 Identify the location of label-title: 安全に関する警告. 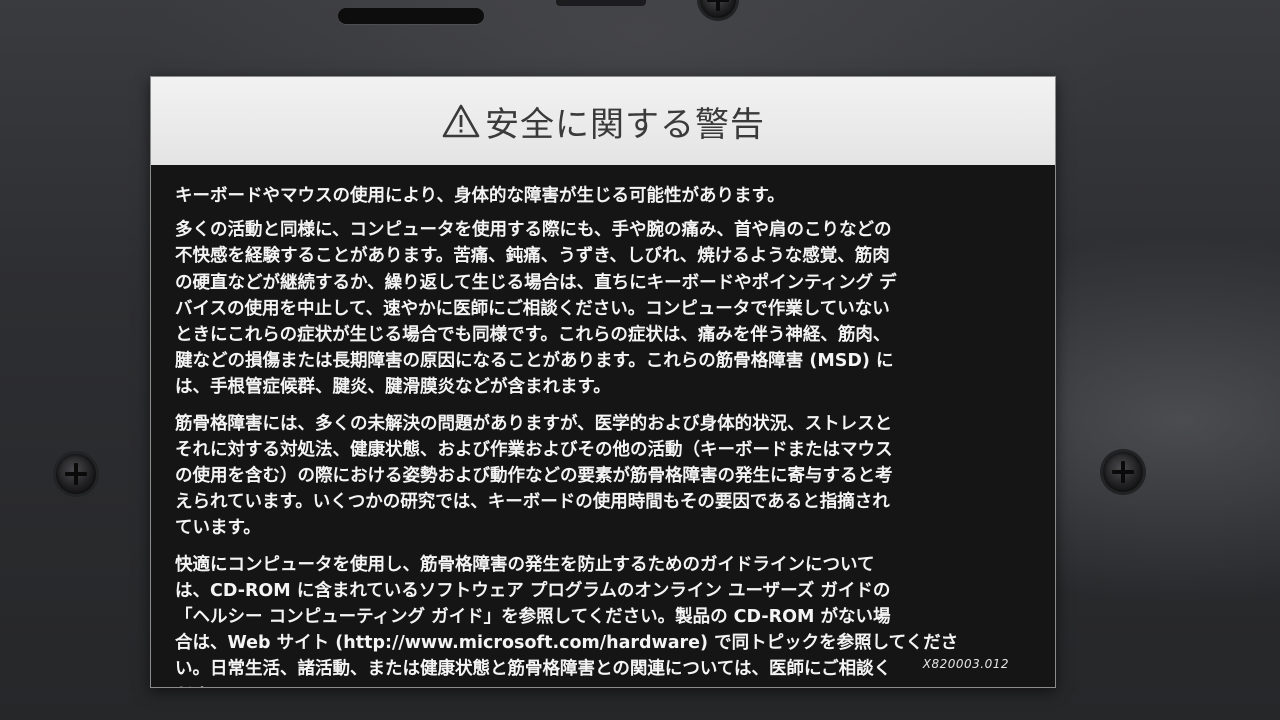
(625, 124).